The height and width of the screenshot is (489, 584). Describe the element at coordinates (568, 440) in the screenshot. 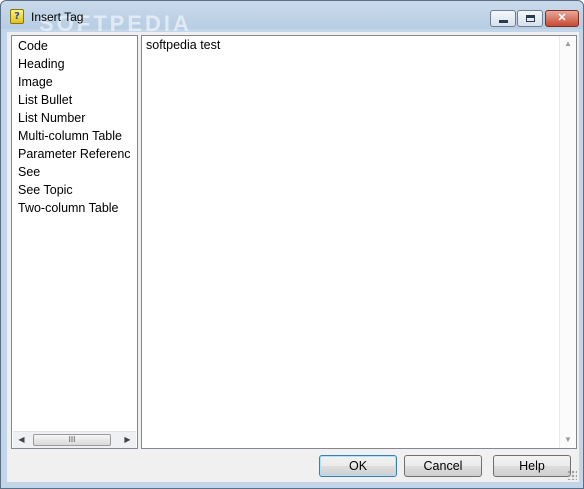

I see `scroll-down-icon: ▼` at that location.